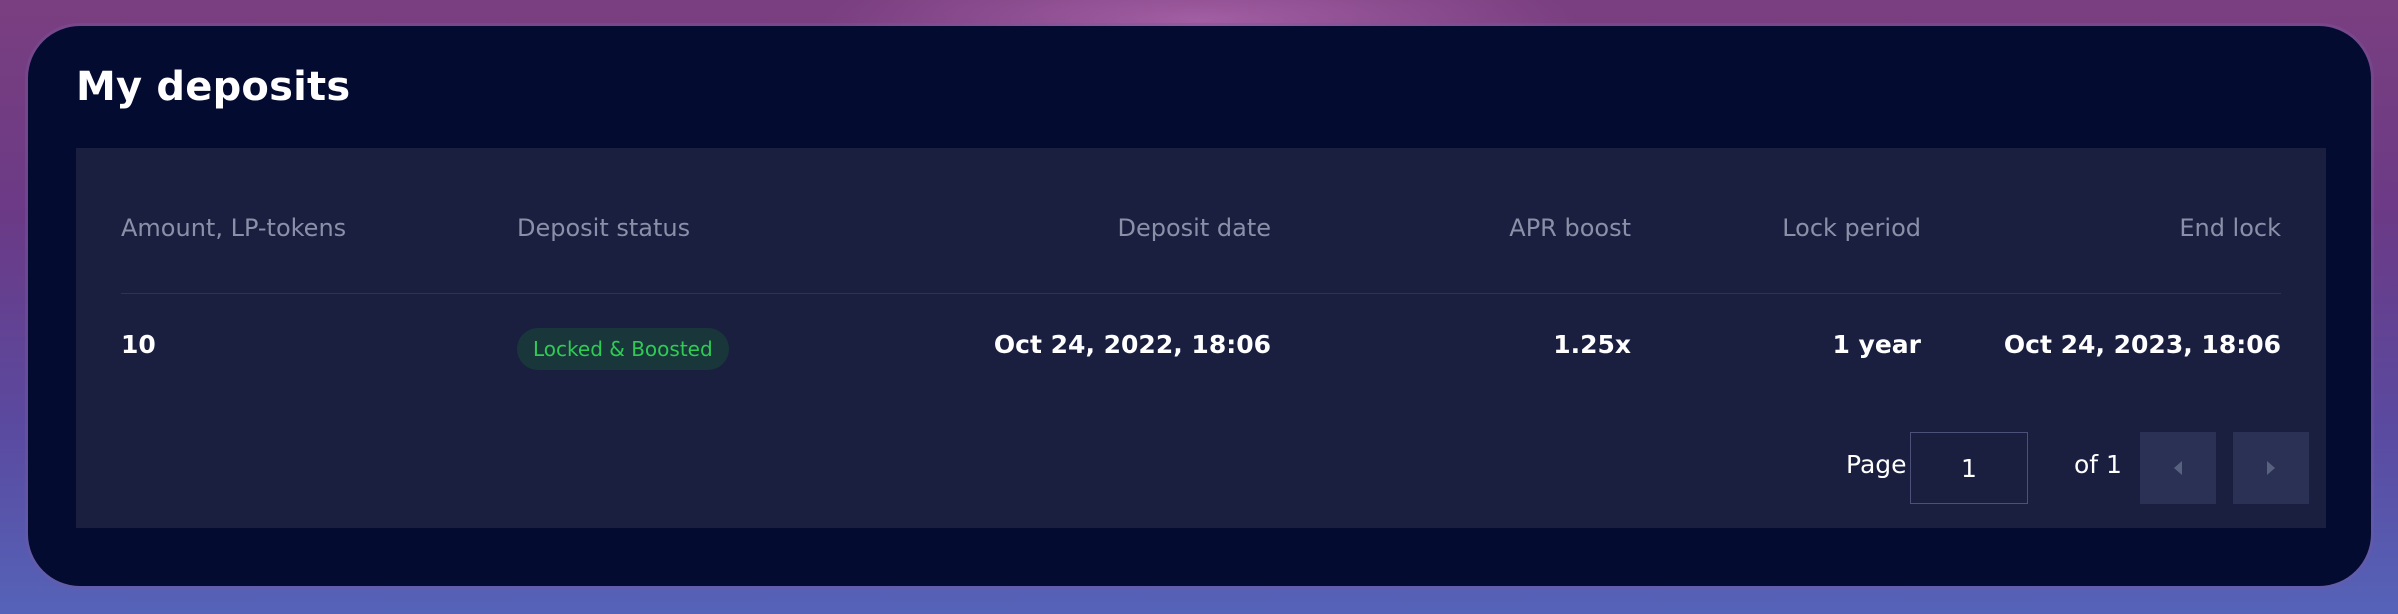 This screenshot has height=614, width=2398. I want to click on cell-deposit-date: Oct 24, 2022, 18:06, so click(1132, 344).